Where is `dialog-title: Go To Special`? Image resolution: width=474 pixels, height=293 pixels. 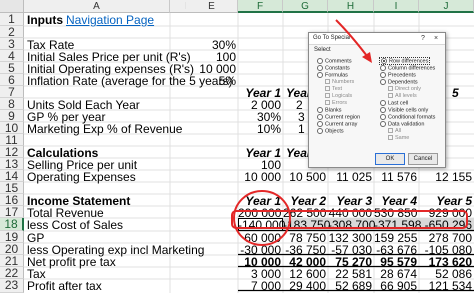 dialog-title: Go To Special is located at coordinates (332, 38).